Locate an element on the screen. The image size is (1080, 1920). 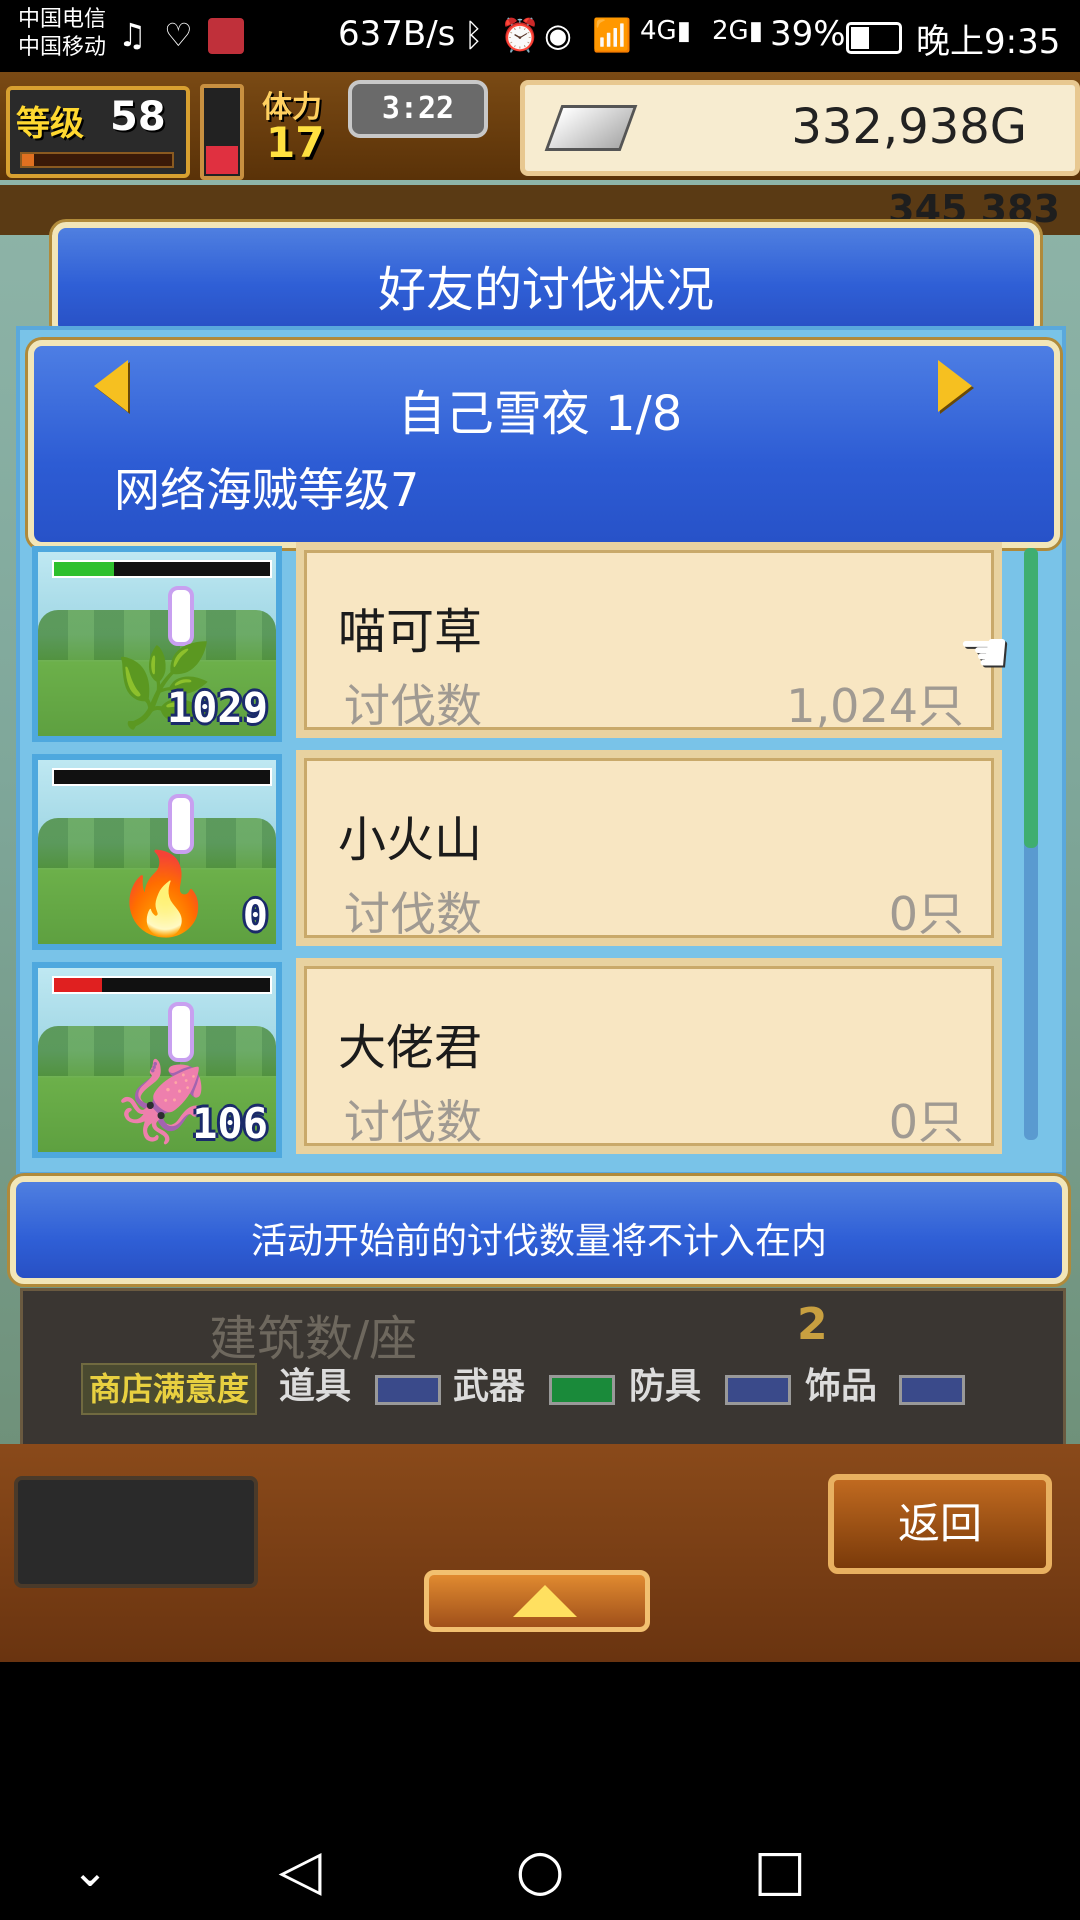
carrier-1: 中国电信 is located at coordinates (62, 19).